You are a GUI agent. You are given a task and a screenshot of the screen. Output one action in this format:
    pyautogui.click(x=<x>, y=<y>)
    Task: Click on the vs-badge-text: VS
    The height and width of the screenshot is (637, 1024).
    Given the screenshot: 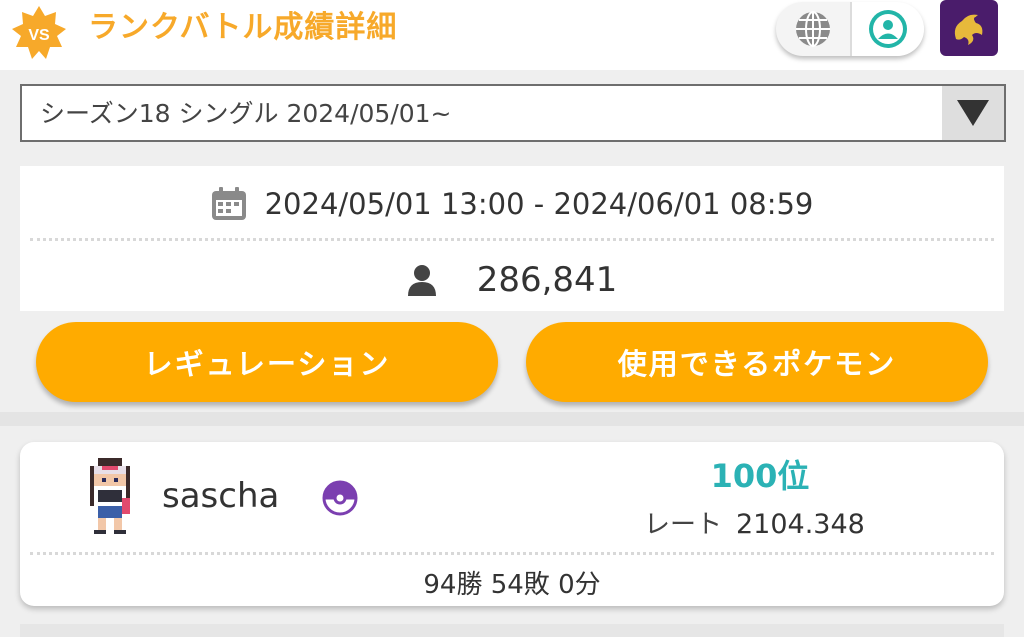 What is the action you would take?
    pyautogui.click(x=39, y=35)
    